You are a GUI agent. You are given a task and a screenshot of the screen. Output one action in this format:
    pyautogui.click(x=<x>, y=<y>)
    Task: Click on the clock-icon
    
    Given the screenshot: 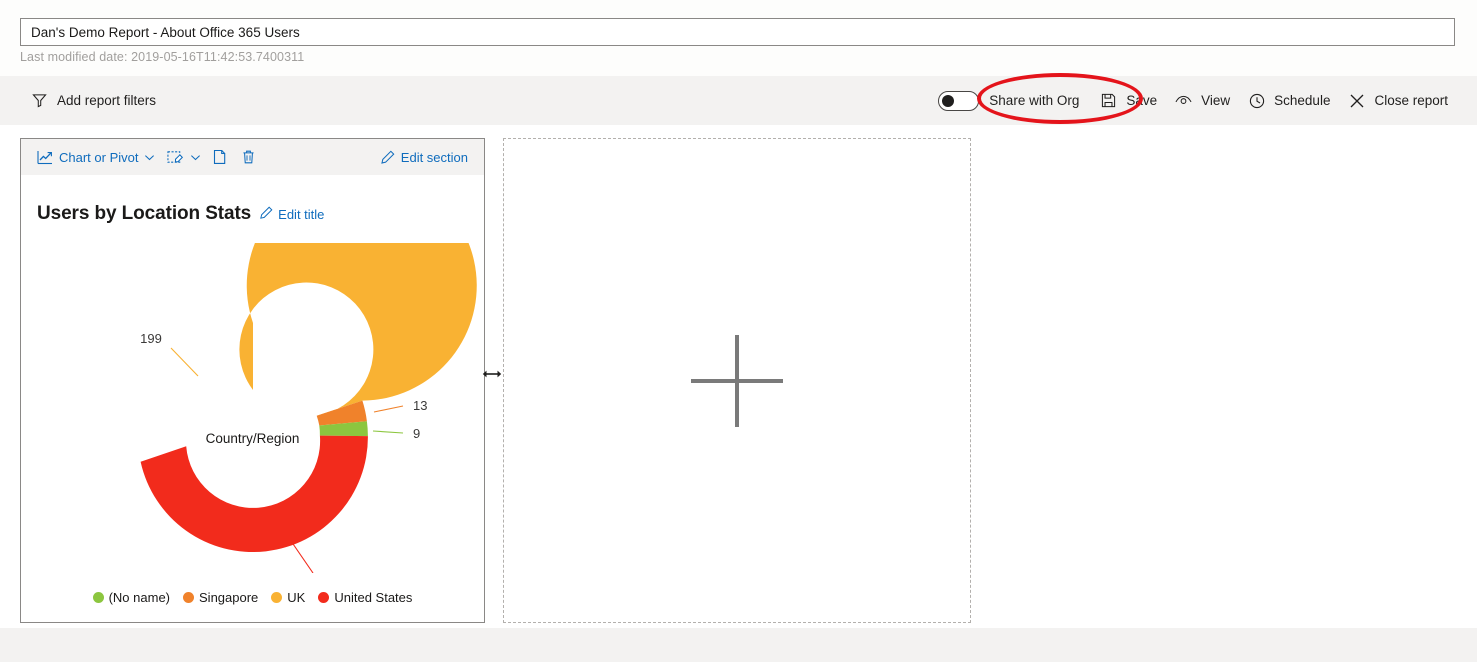 What is the action you would take?
    pyautogui.click(x=1256, y=100)
    